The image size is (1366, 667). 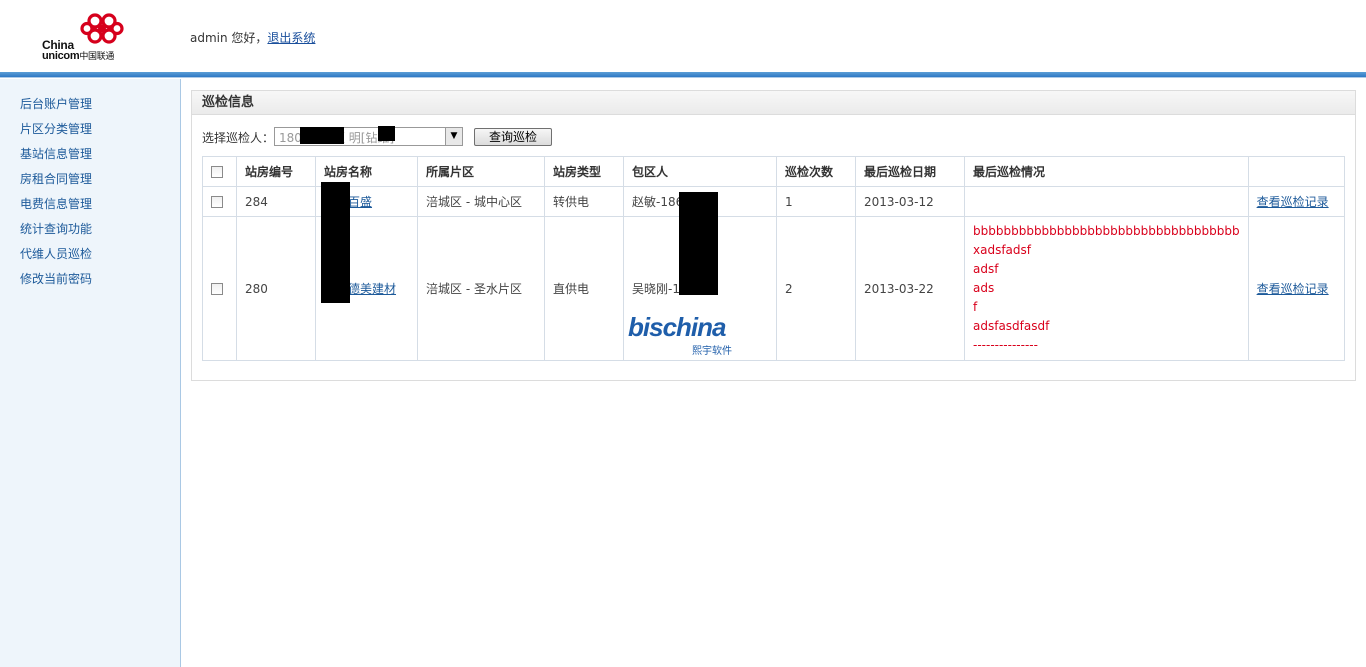 I want to click on station-type: 转供电, so click(x=584, y=201).